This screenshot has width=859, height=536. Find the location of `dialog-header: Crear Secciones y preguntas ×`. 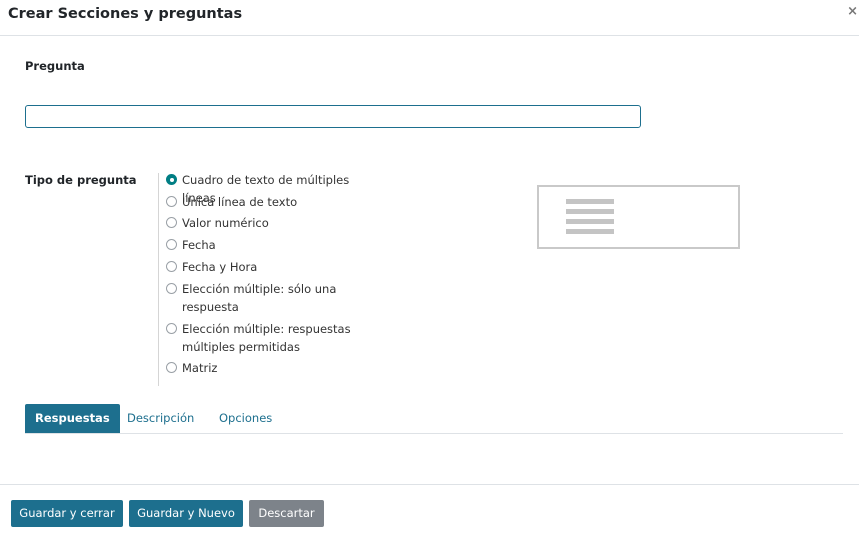

dialog-header: Crear Secciones y preguntas × is located at coordinates (429, 18).